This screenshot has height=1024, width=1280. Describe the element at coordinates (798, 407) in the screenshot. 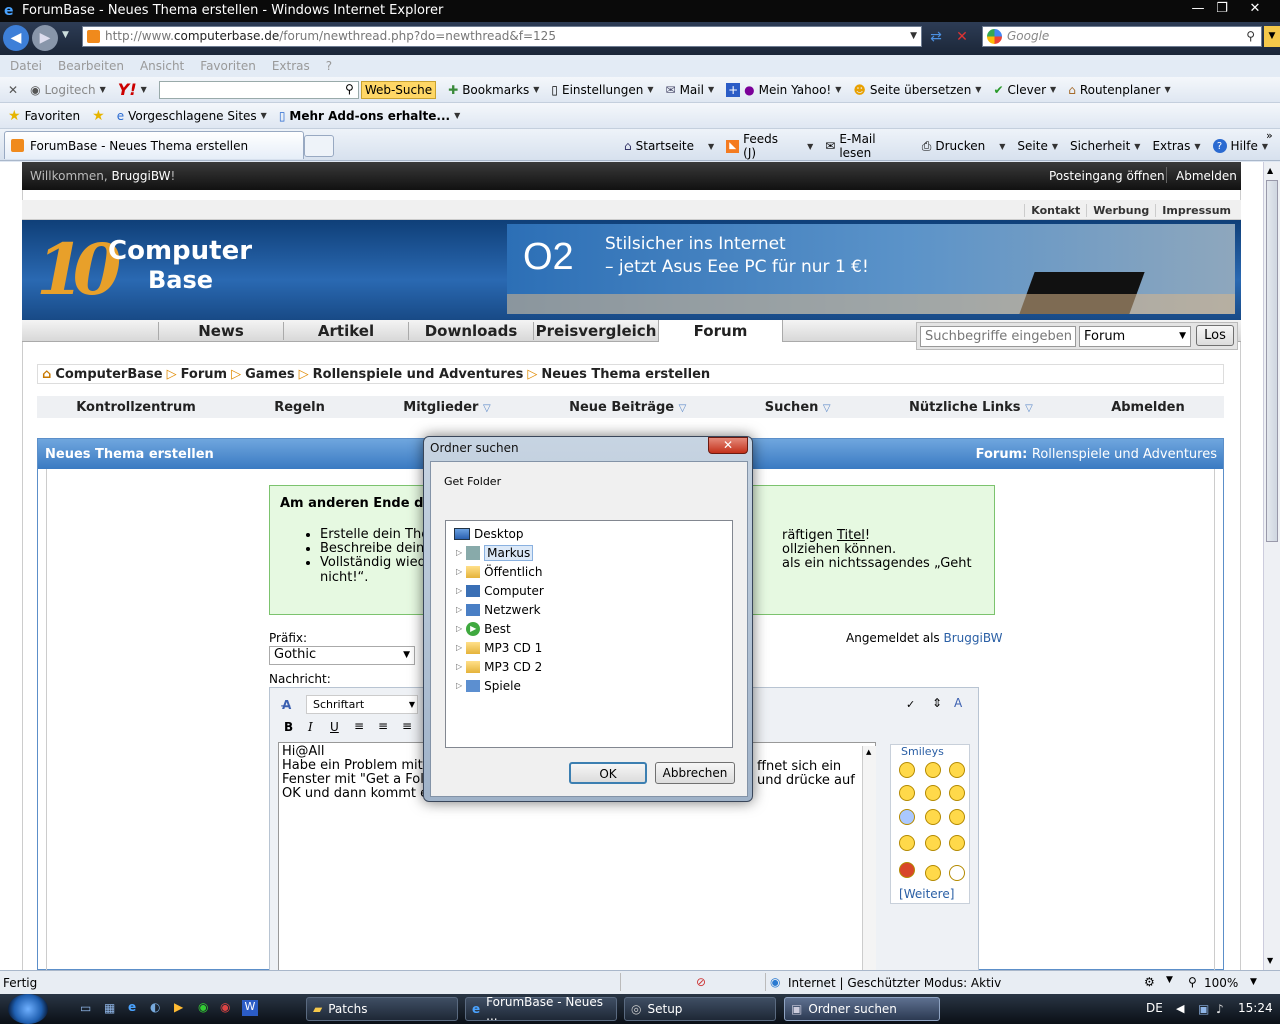

I see `subnav-suchen: Suchen ▽` at that location.